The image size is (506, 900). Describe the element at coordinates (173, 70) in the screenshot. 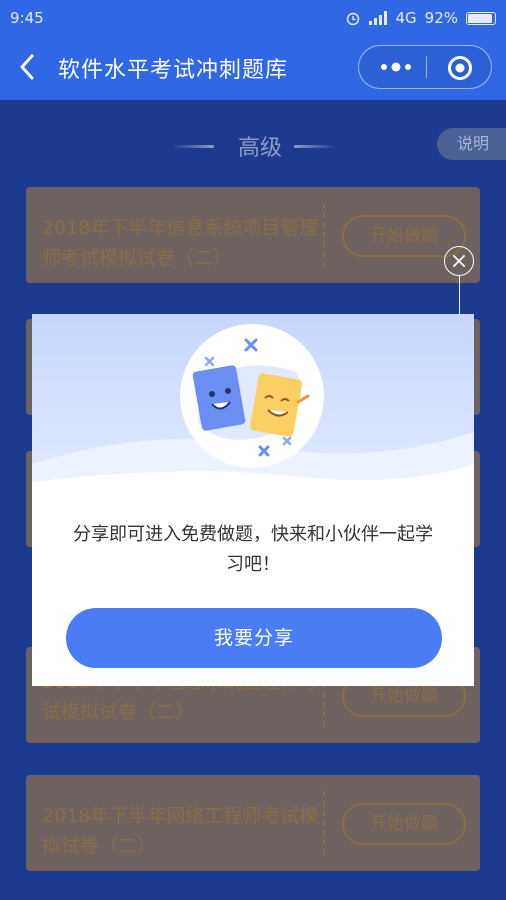

I see `page-title: 软件水平考试冲刺题库` at that location.